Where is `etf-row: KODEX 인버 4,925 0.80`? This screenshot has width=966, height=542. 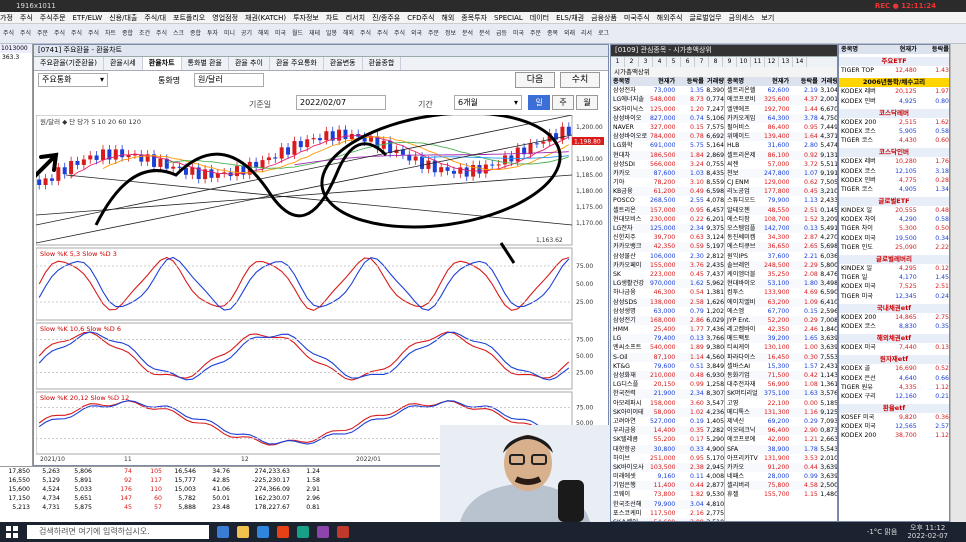
etf-row: KODEX 인버 4,925 0.80 is located at coordinates (894, 101).